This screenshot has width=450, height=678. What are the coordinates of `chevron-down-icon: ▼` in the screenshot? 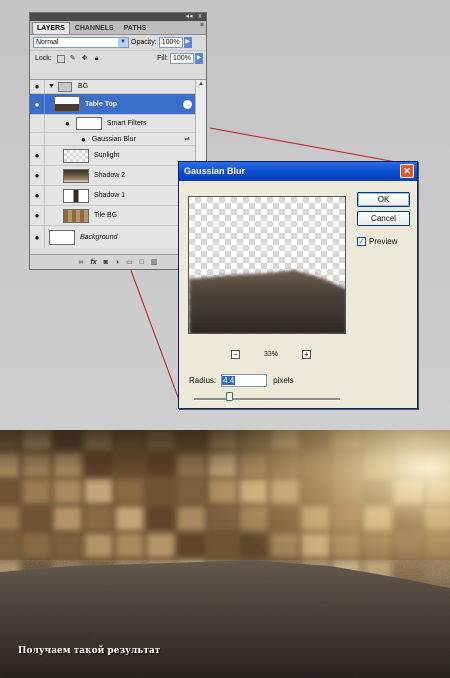 It's located at (123, 42).